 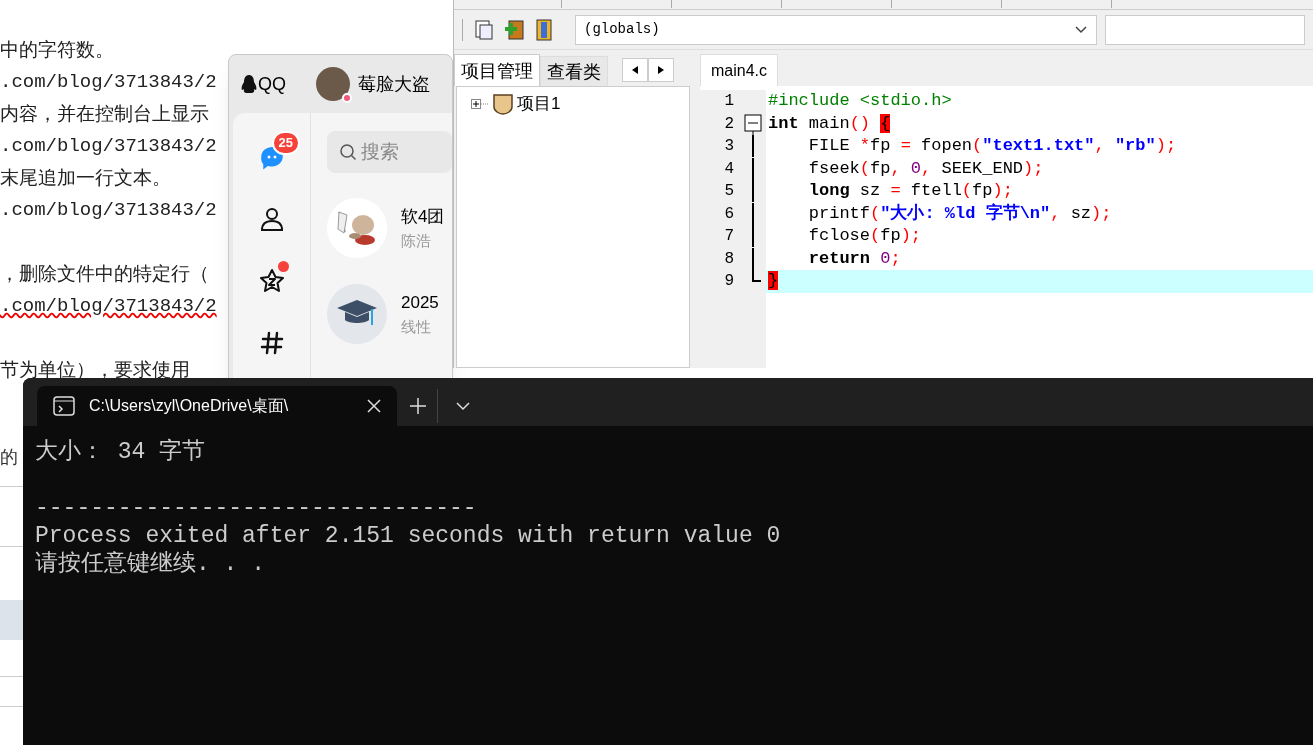 What do you see at coordinates (728, 282) in the screenshot?
I see `line-number: 9` at bounding box center [728, 282].